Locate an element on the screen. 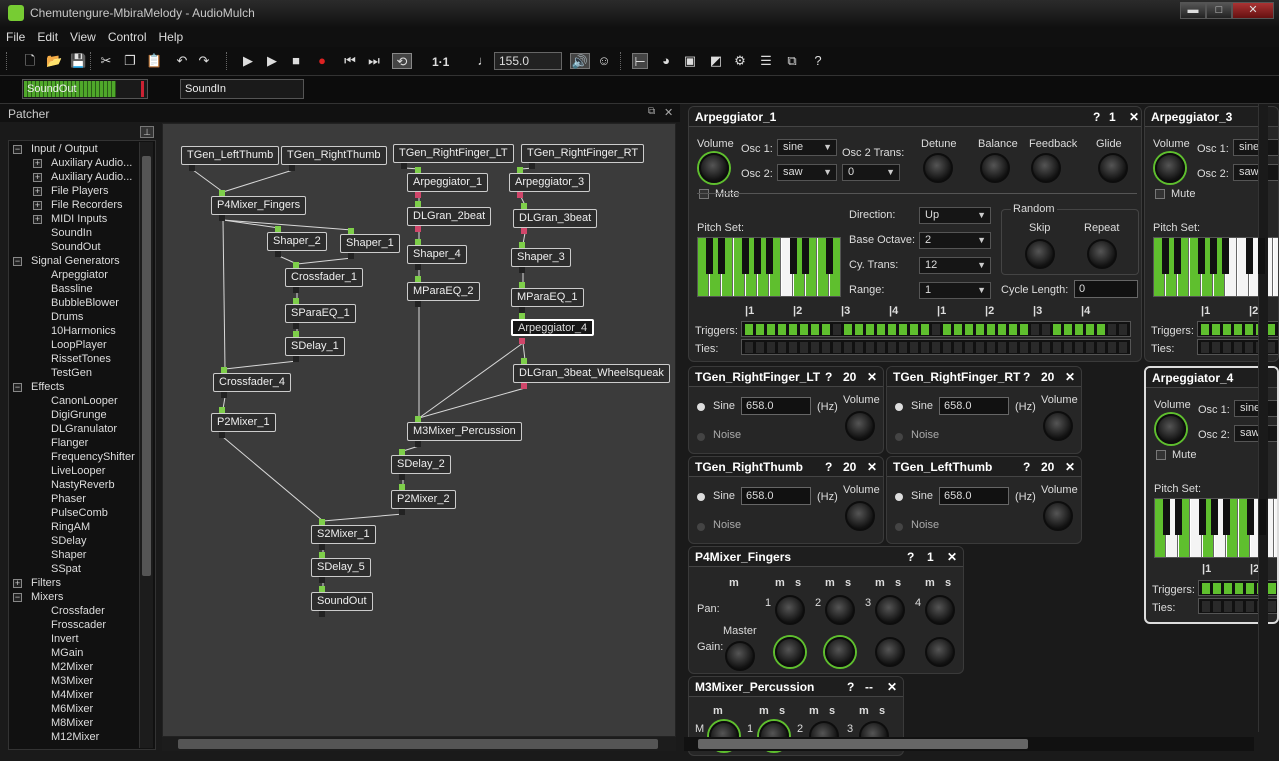  patcher-hscrollbar is located at coordinates (419, 744).